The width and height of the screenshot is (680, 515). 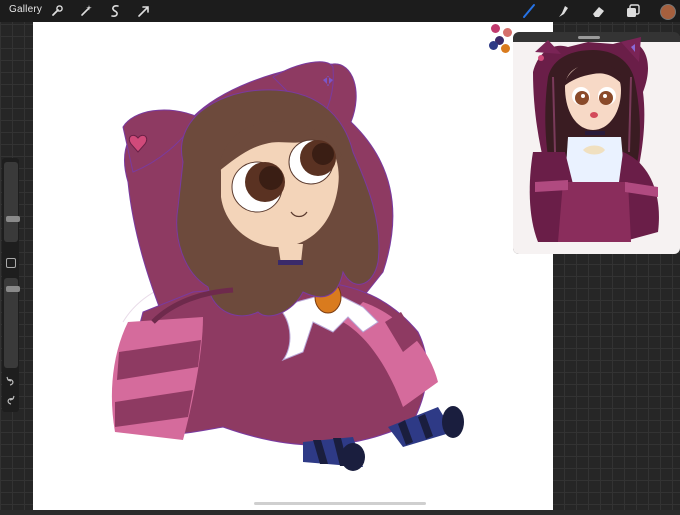 I want to click on opacity-slider, so click(x=12, y=323).